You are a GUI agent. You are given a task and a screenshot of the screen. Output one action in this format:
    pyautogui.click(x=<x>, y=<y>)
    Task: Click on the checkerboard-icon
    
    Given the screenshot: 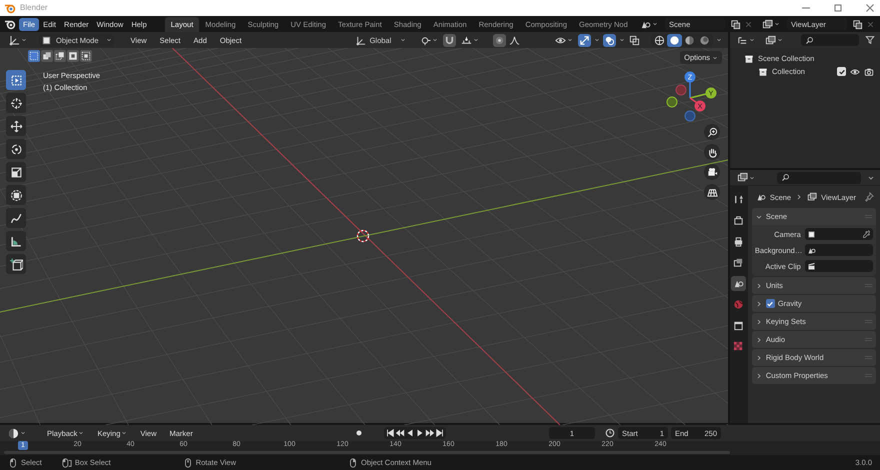 What is the action you would take?
    pyautogui.click(x=738, y=346)
    